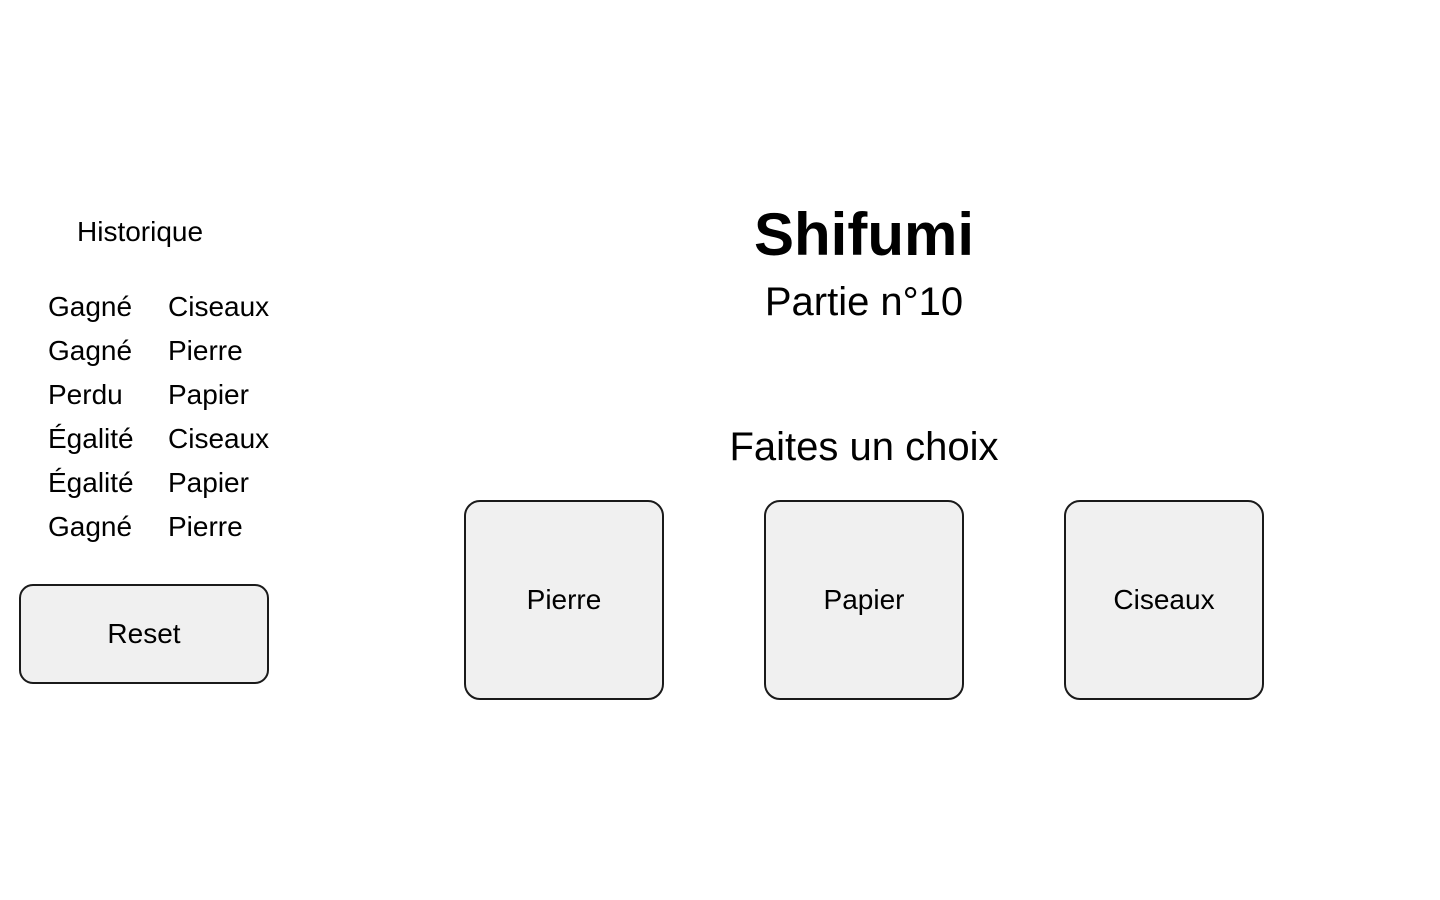 Image resolution: width=1440 pixels, height=900 pixels. What do you see at coordinates (144, 634) in the screenshot?
I see `reset-button: Reset` at bounding box center [144, 634].